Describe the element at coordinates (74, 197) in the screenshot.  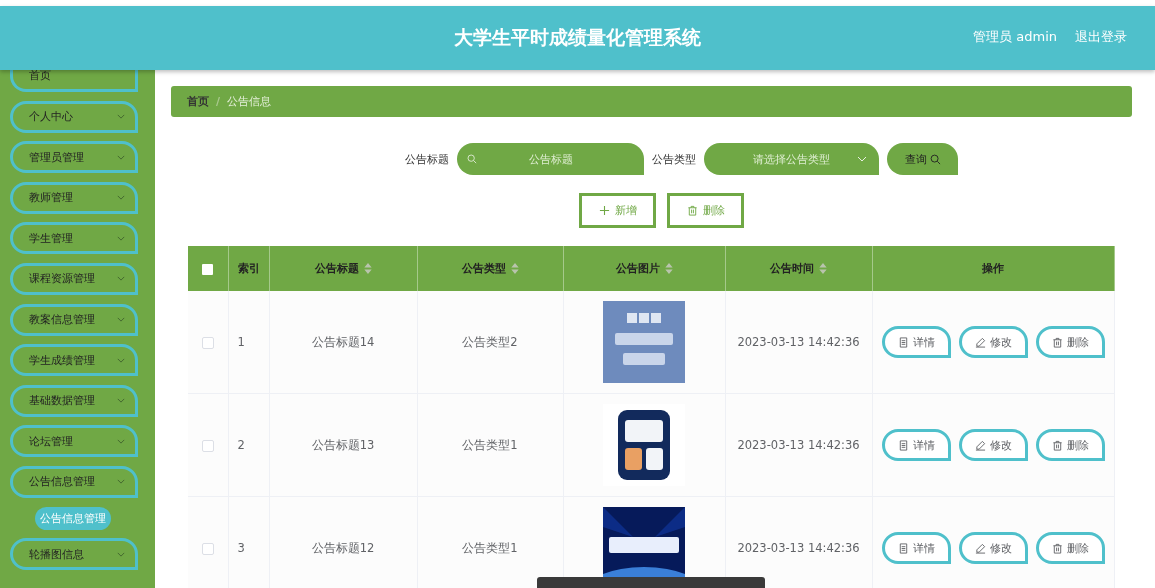
I see `menu-item: 教师管理` at that location.